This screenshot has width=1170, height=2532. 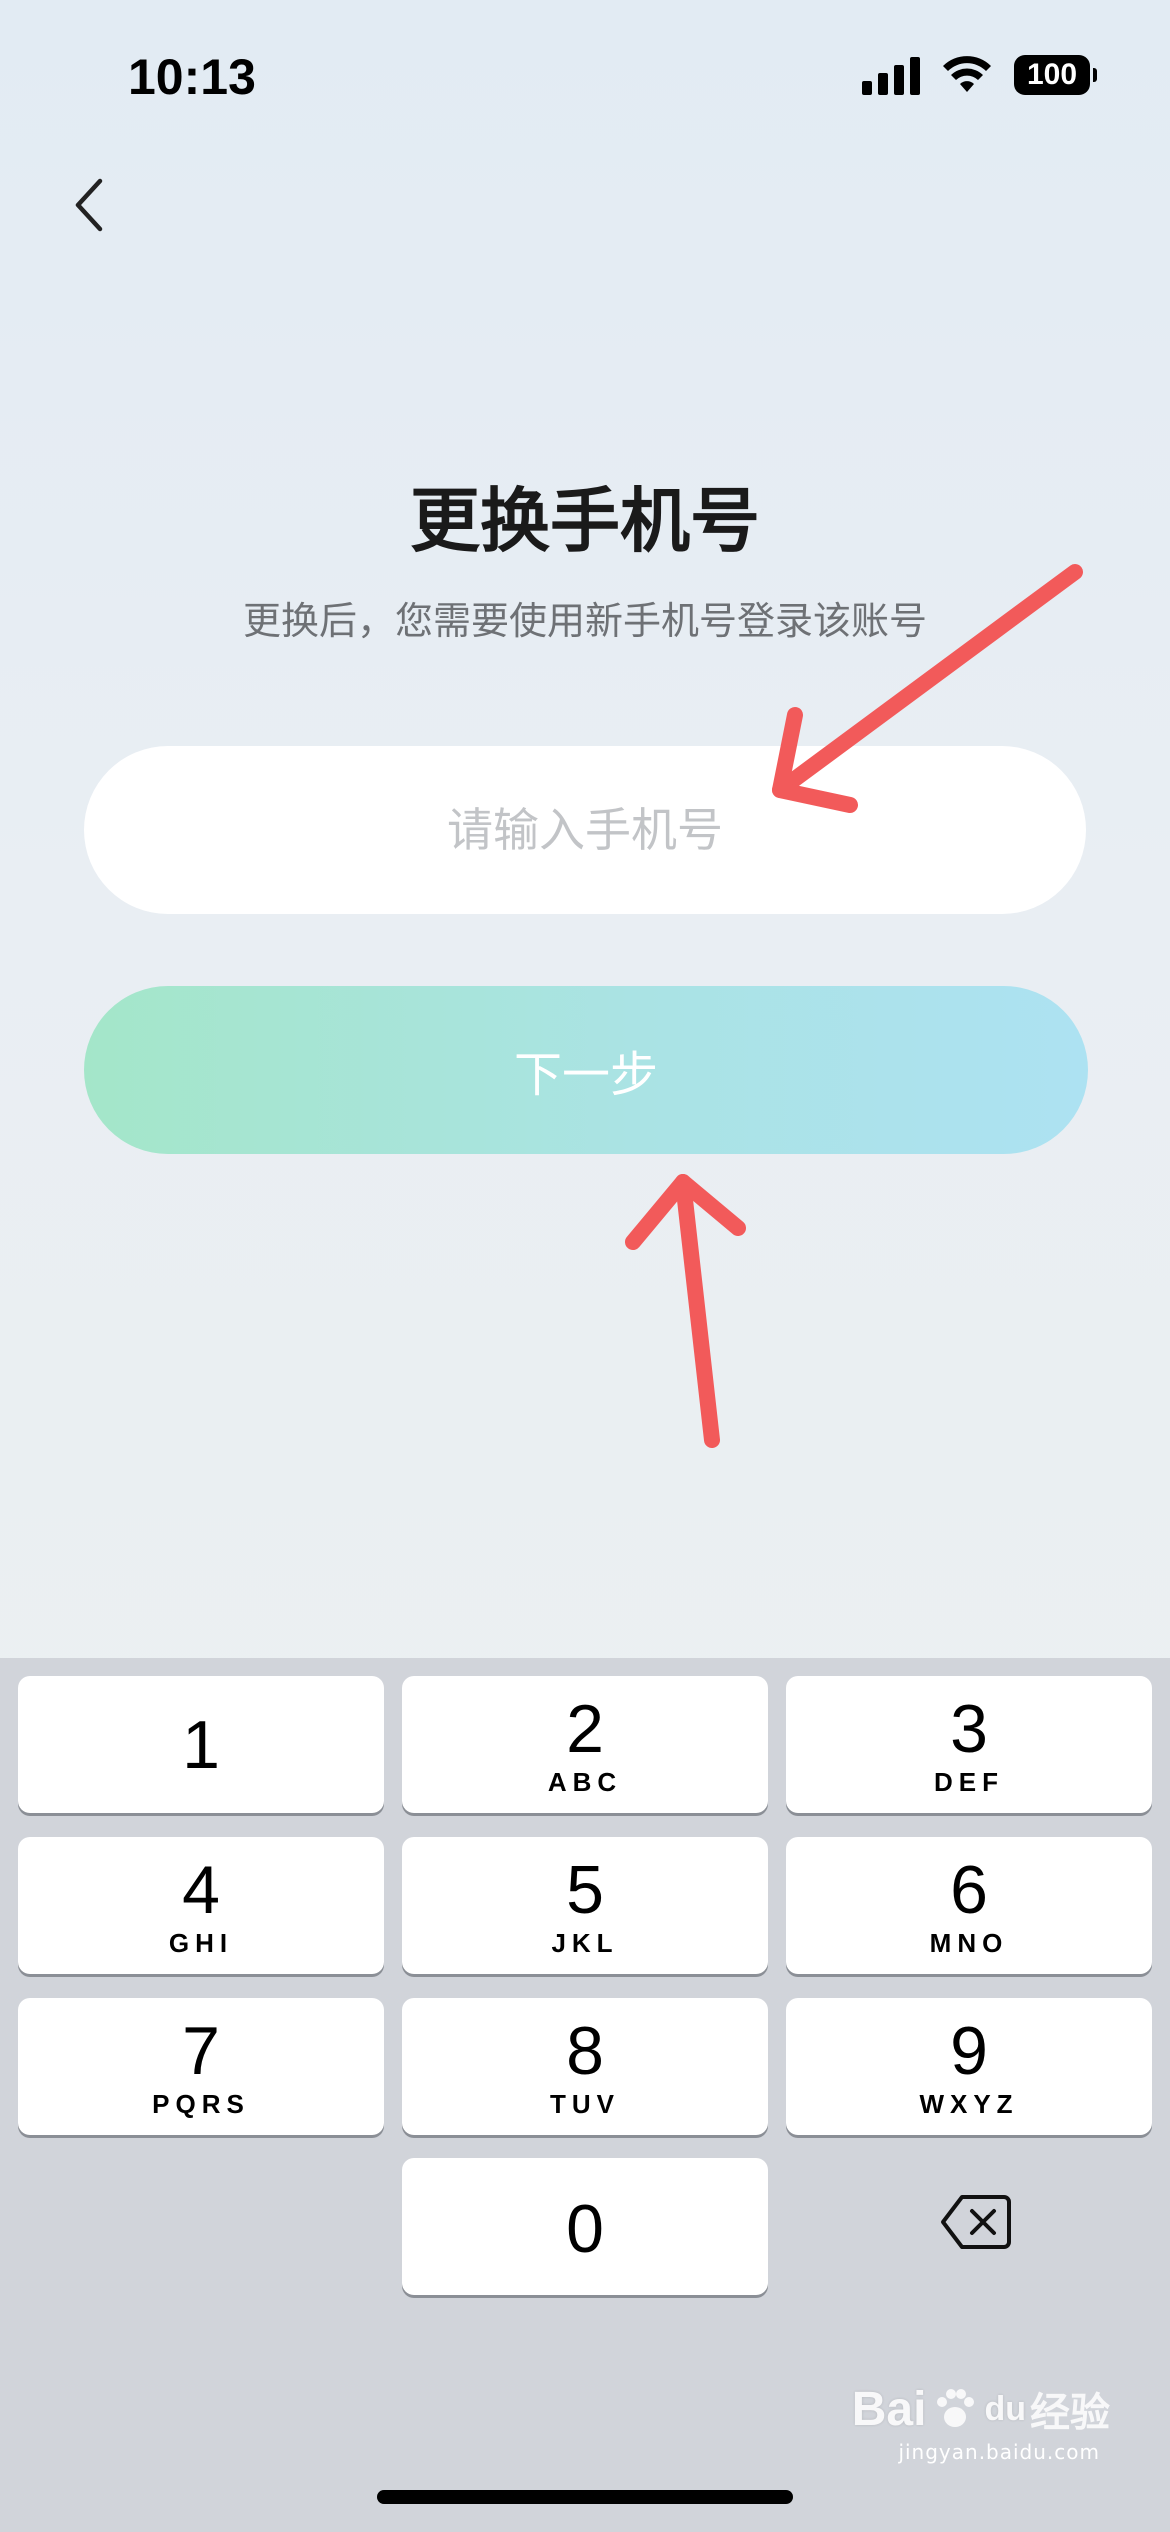 I want to click on wifi-icon, so click(x=967, y=75).